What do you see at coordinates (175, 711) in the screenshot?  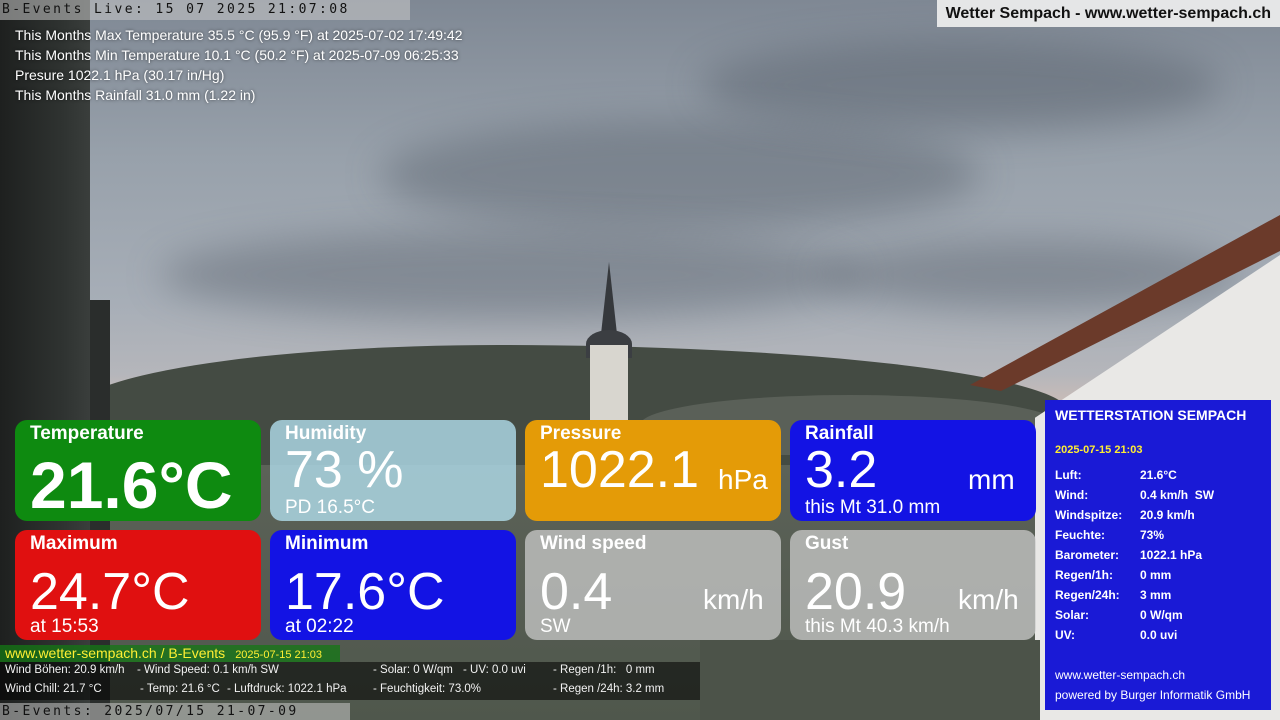 I see `bottom-timestamp: B-Events: 2025/07/15 21-07-09` at bounding box center [175, 711].